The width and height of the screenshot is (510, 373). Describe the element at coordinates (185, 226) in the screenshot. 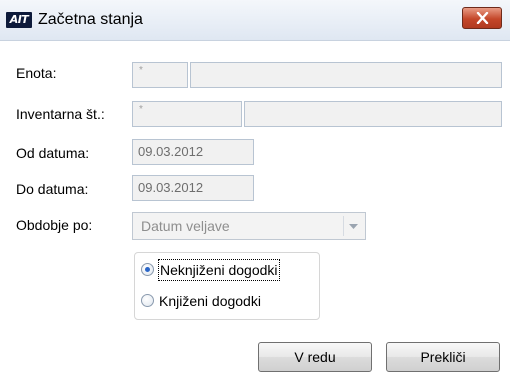

I see `obdobje-selected-value: Datum veljave` at that location.